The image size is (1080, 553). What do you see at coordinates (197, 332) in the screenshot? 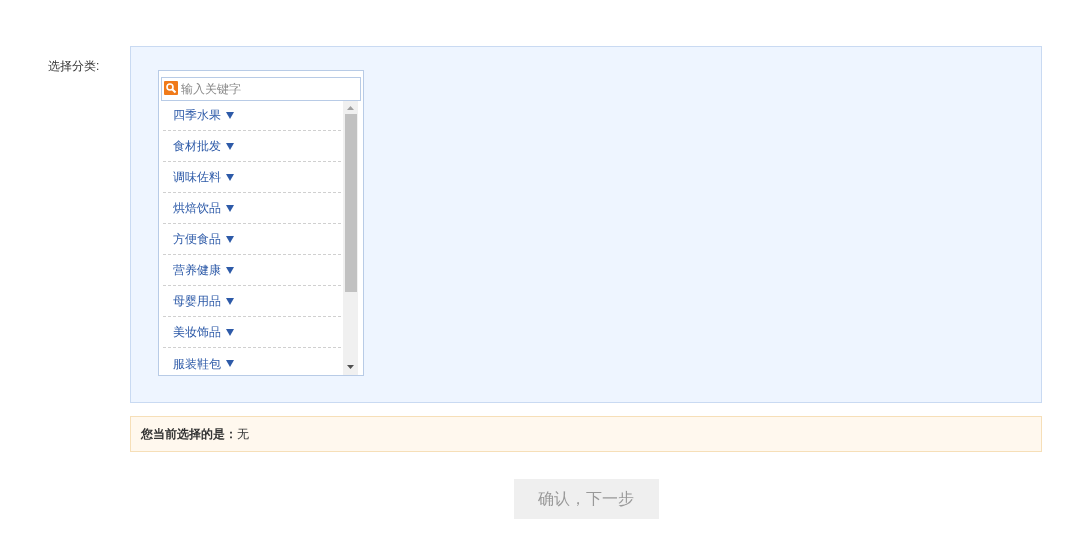
I see `category-item: 美妆饰品` at bounding box center [197, 332].